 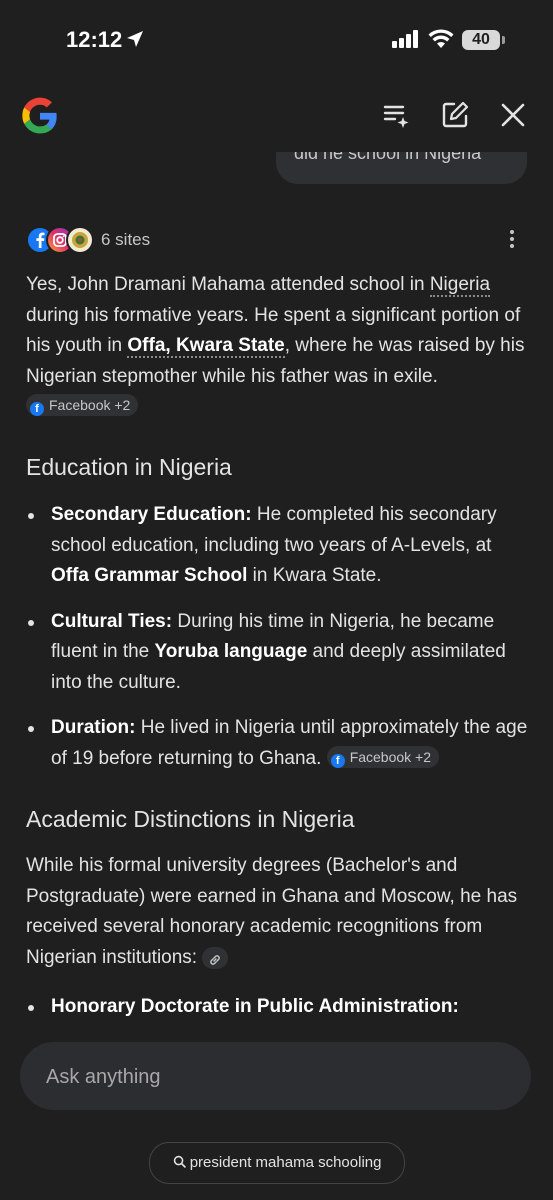 I want to click on location-arrow-icon, so click(x=135, y=39).